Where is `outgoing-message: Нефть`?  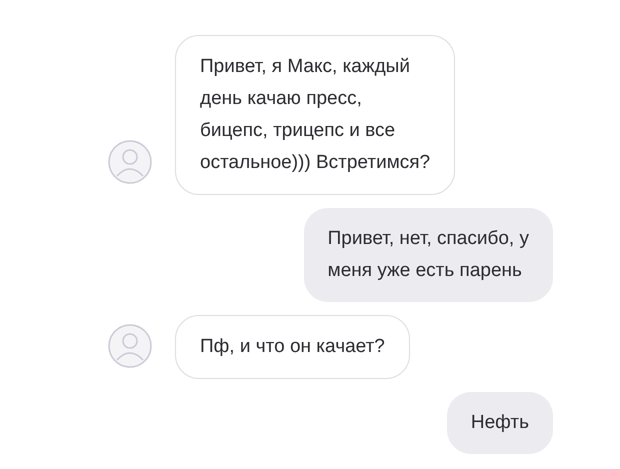
outgoing-message: Нефть is located at coordinates (499, 423).